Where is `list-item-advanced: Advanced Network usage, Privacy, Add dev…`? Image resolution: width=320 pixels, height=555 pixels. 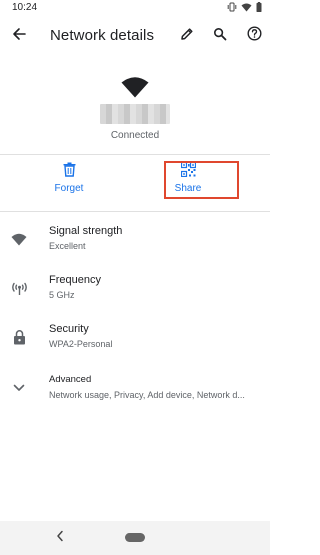
list-item-advanced: Advanced Network usage, Privacy, Add dev… is located at coordinates (135, 393).